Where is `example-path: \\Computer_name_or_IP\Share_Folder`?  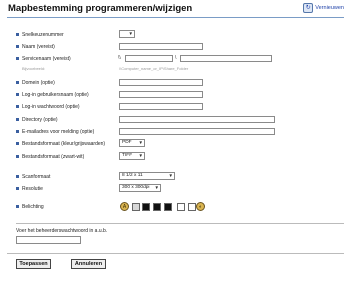
example-path: \\Computer_name_or_IP\Share_Folder is located at coordinates (154, 68).